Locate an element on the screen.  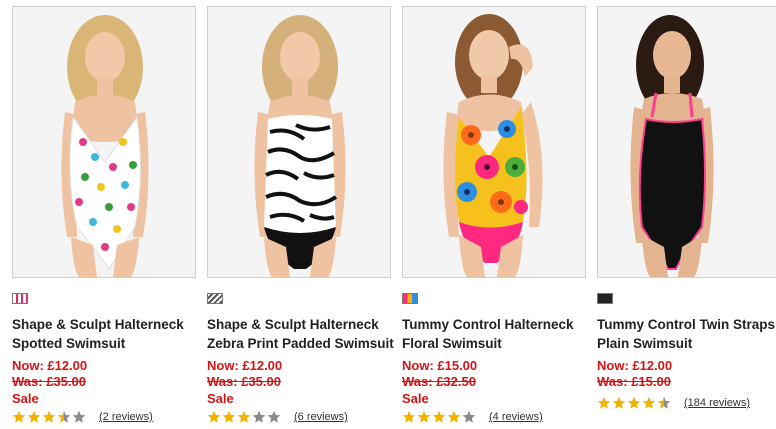
product-title-line: Zebra Print Padded Swimsuit is located at coordinates (300, 343).